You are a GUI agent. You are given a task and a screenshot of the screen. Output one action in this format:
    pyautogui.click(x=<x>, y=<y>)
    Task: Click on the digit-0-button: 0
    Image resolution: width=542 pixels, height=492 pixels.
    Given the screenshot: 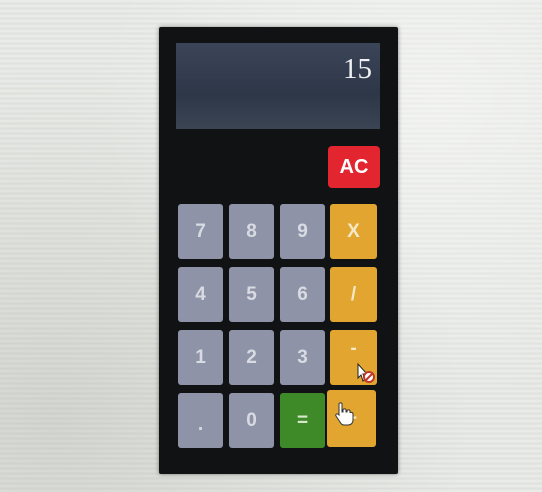 What is the action you would take?
    pyautogui.click(x=251, y=420)
    